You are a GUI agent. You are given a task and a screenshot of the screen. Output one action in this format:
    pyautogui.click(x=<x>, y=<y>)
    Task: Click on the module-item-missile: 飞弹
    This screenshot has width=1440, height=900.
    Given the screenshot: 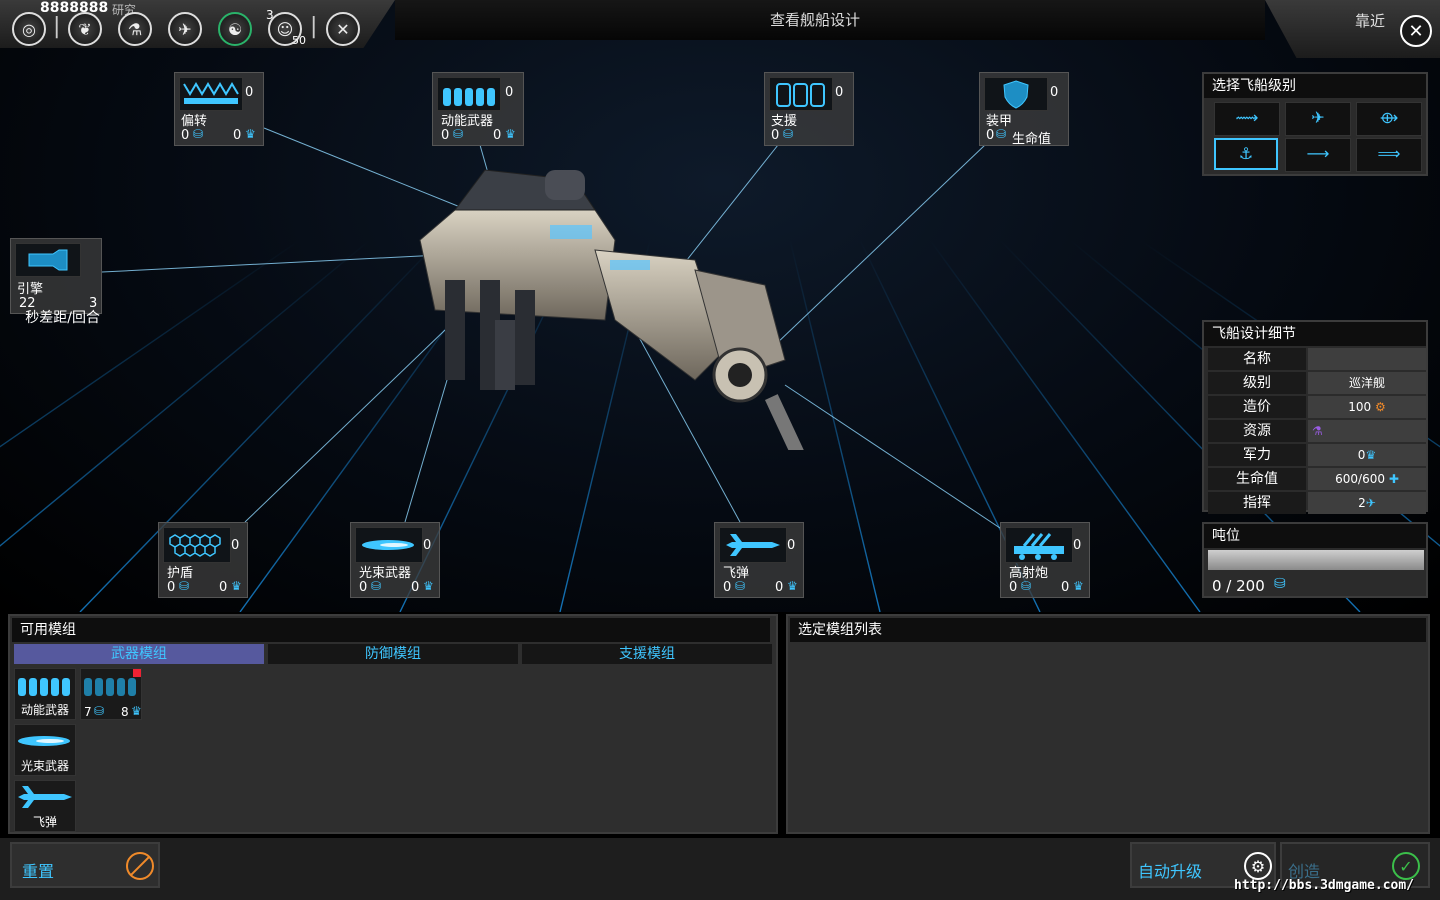 What is the action you would take?
    pyautogui.click(x=45, y=806)
    